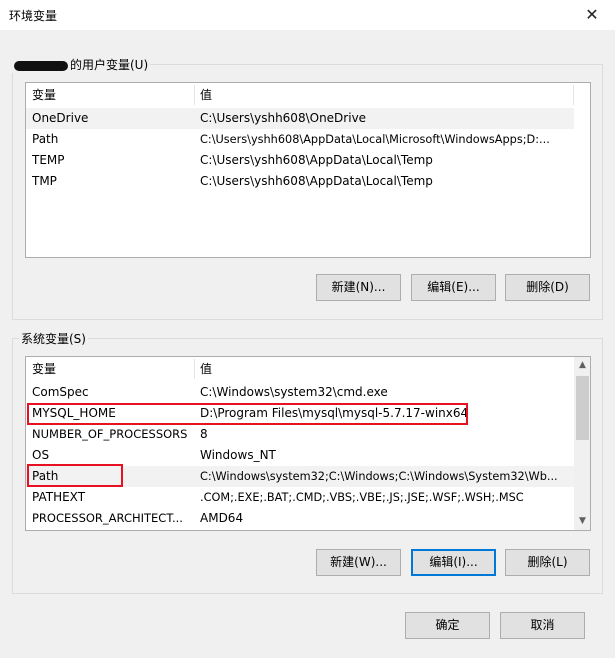 The height and width of the screenshot is (658, 615). Describe the element at coordinates (300, 518) in the screenshot. I see `list-item: PROCESSOR_ARCHITECT... AMD64` at that location.